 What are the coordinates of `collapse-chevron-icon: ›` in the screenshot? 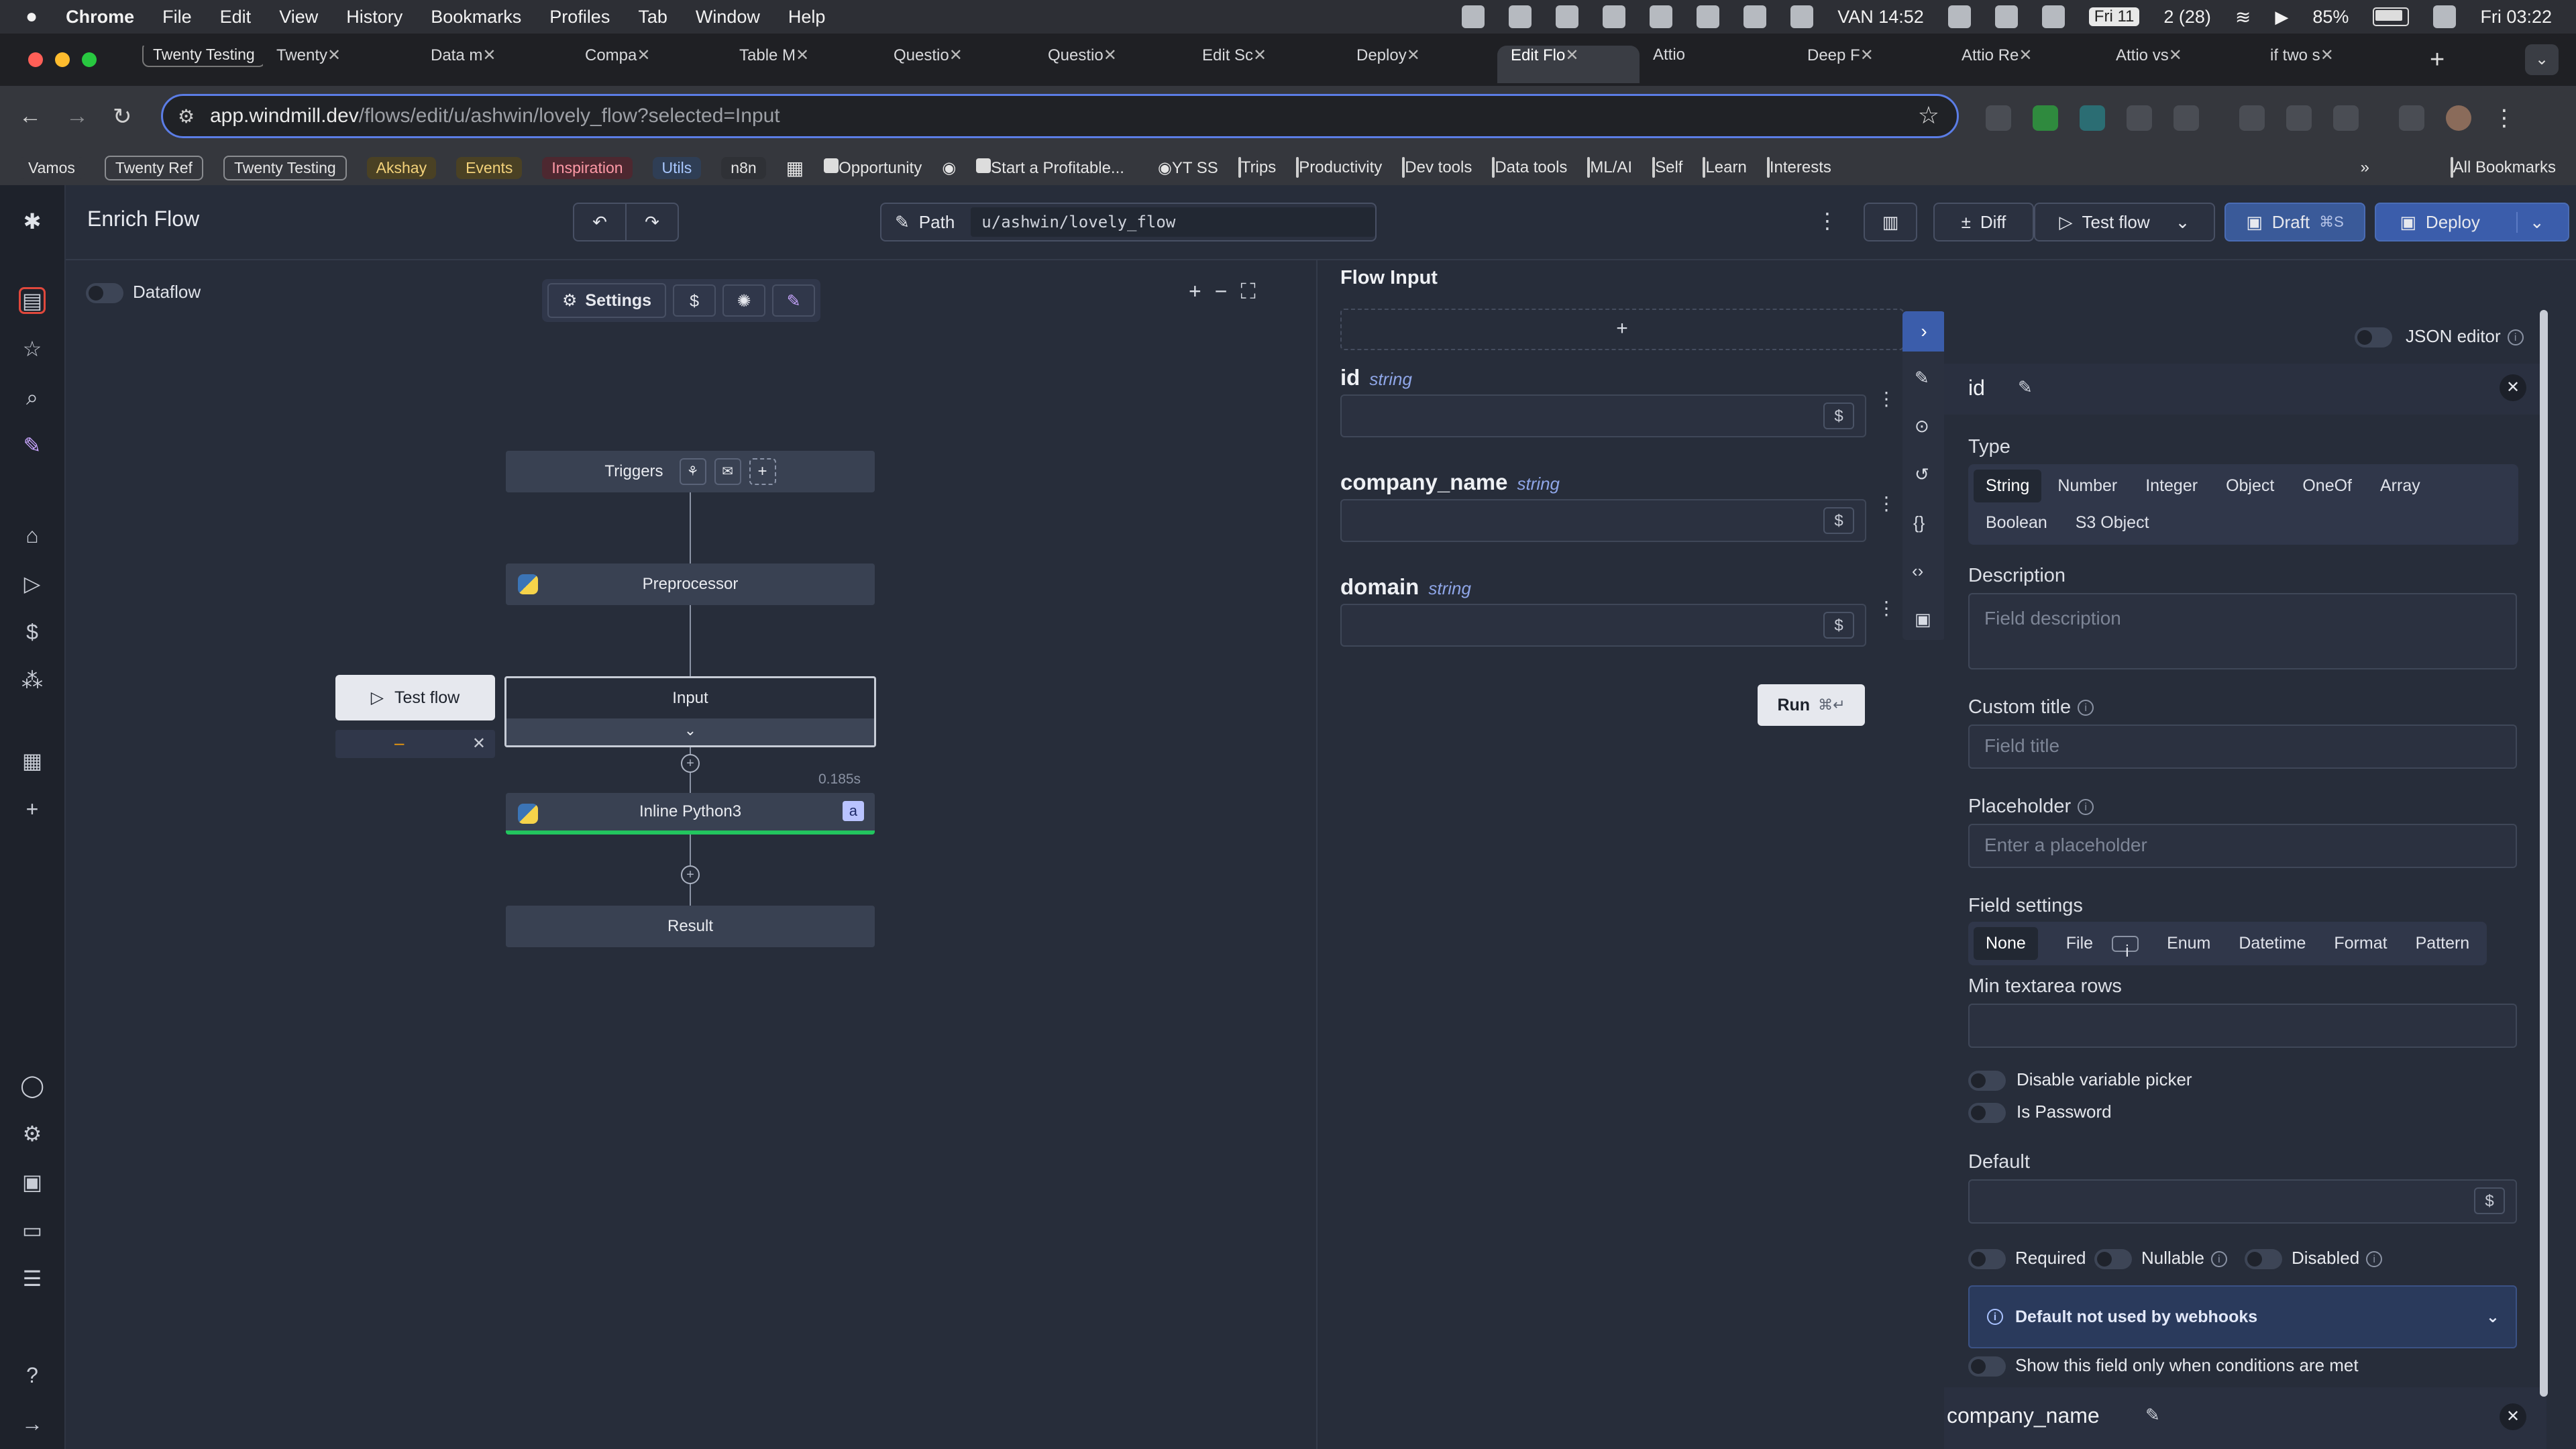 It's located at (1923, 331).